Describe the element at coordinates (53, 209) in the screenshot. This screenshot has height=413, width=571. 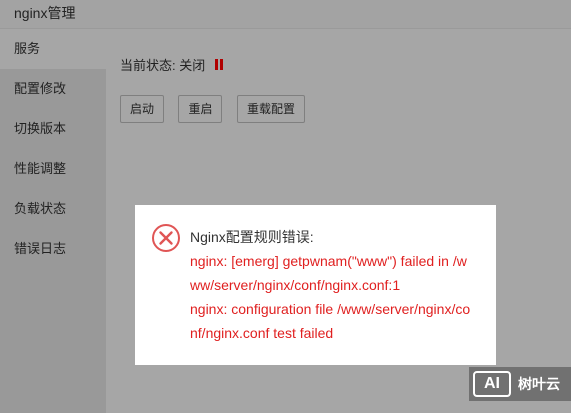
I see `sidebar-item-load-status: 负载状态` at that location.